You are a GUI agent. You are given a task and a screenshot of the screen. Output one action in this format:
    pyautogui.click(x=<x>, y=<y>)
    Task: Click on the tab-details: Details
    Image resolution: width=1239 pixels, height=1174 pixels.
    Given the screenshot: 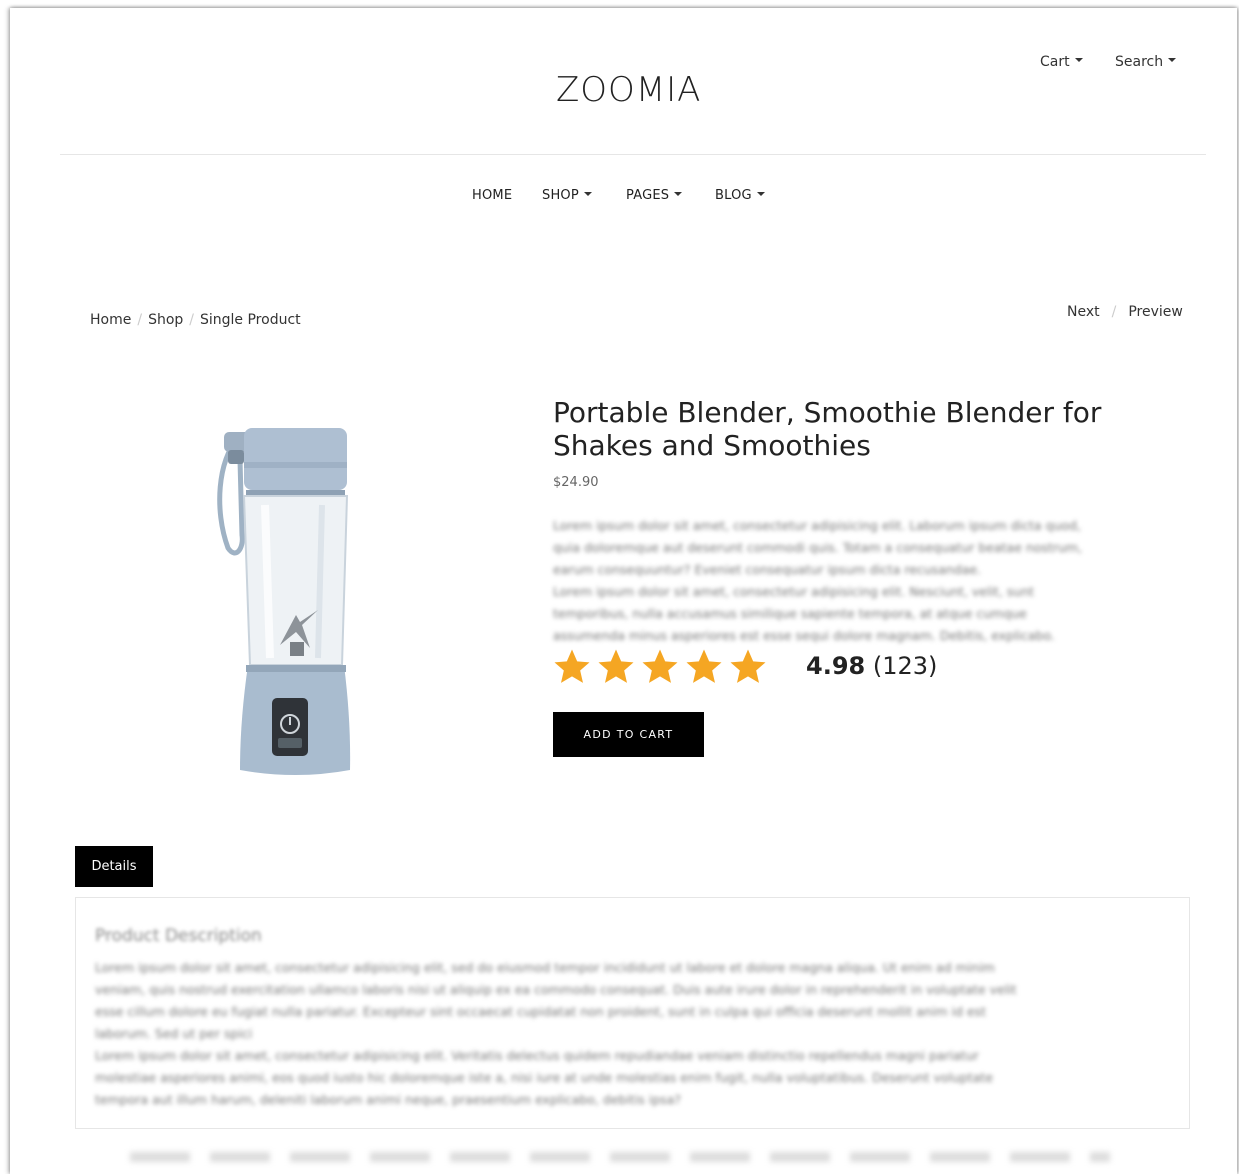 What is the action you would take?
    pyautogui.click(x=114, y=866)
    